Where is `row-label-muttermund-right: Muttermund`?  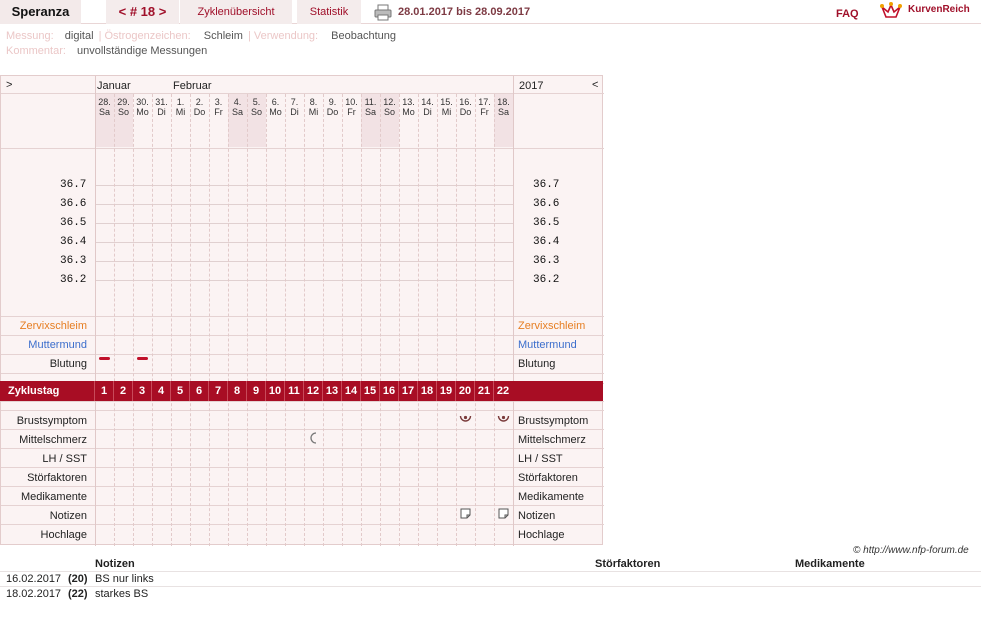 row-label-muttermund-right: Muttermund is located at coordinates (547, 345).